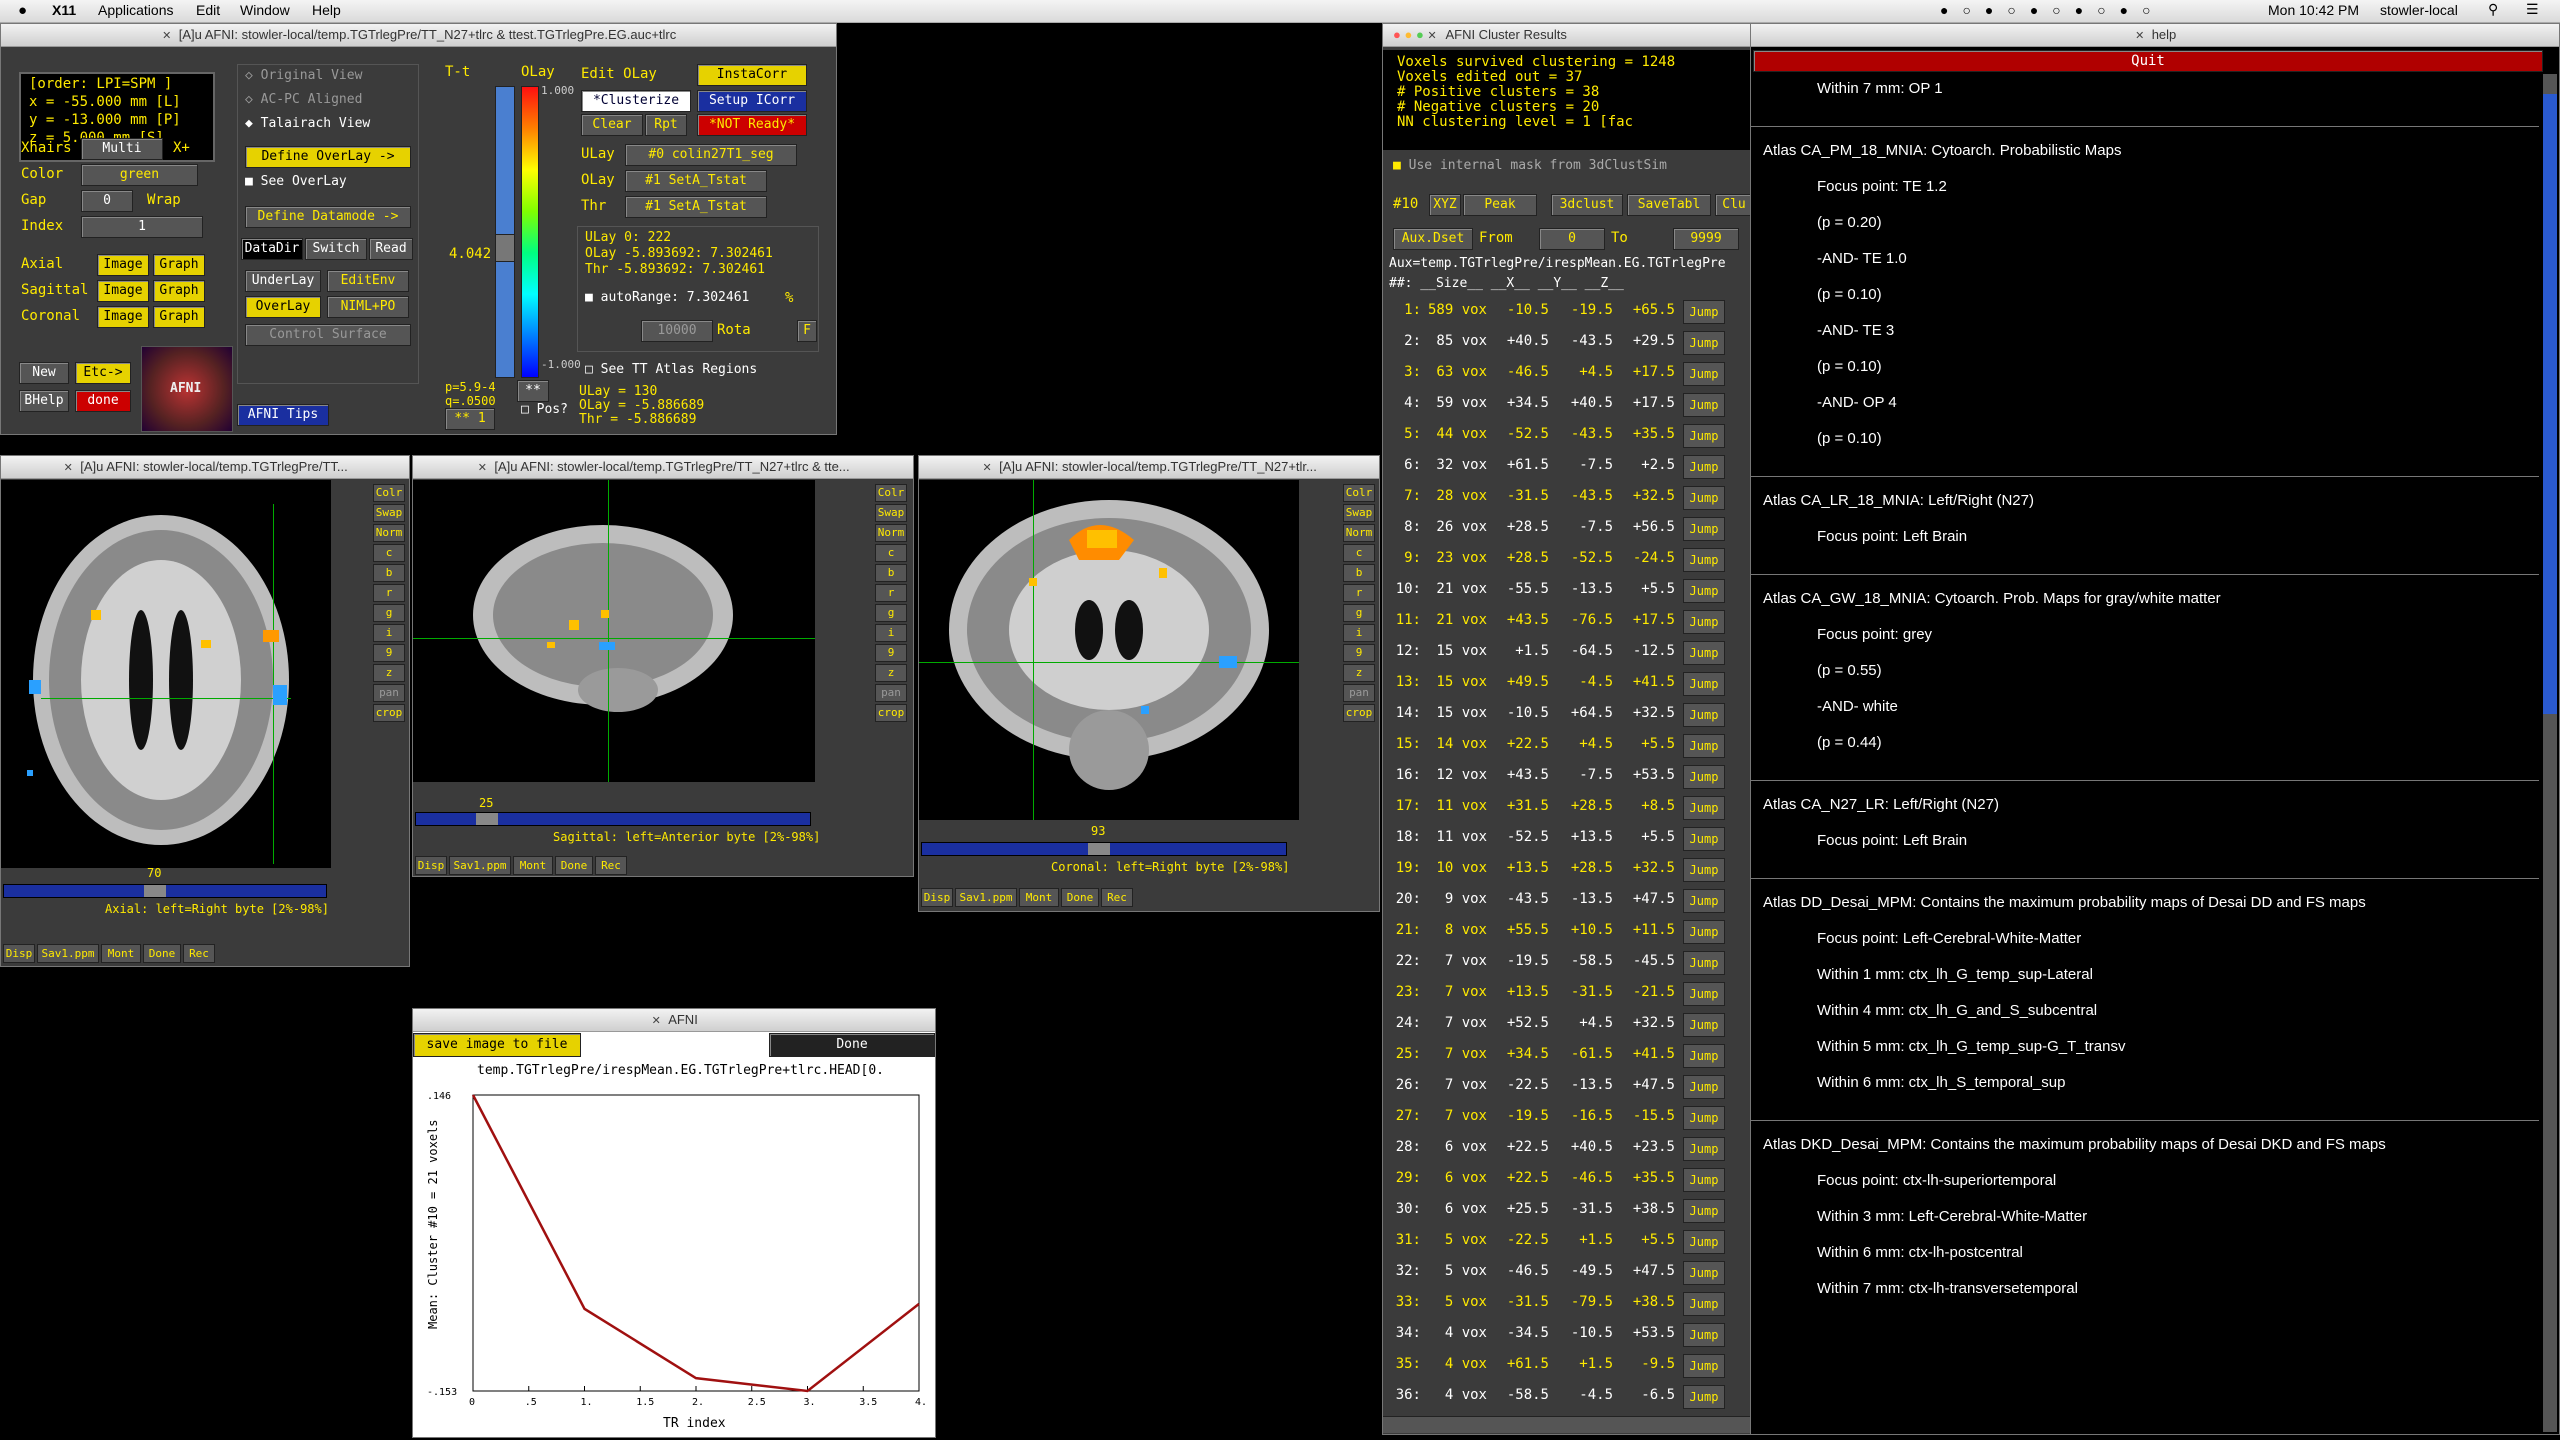 The width and height of the screenshot is (2560, 1440). What do you see at coordinates (368, 281) in the screenshot?
I see `editenv-button: EditEnv` at bounding box center [368, 281].